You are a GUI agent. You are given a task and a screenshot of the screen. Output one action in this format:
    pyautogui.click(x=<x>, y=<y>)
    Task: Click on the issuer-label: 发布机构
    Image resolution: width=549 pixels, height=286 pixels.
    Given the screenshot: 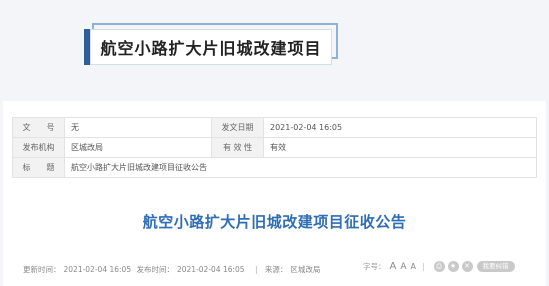 What is the action you would take?
    pyautogui.click(x=38, y=147)
    